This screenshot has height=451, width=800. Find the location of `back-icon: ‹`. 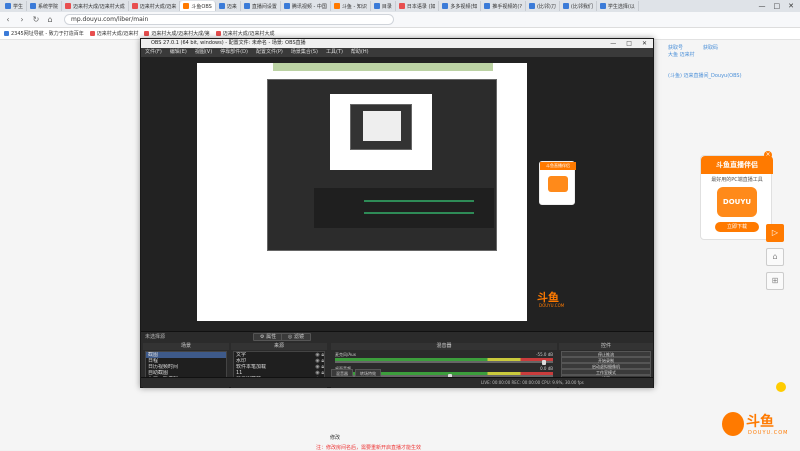

back-icon: ‹ is located at coordinates (8, 19).